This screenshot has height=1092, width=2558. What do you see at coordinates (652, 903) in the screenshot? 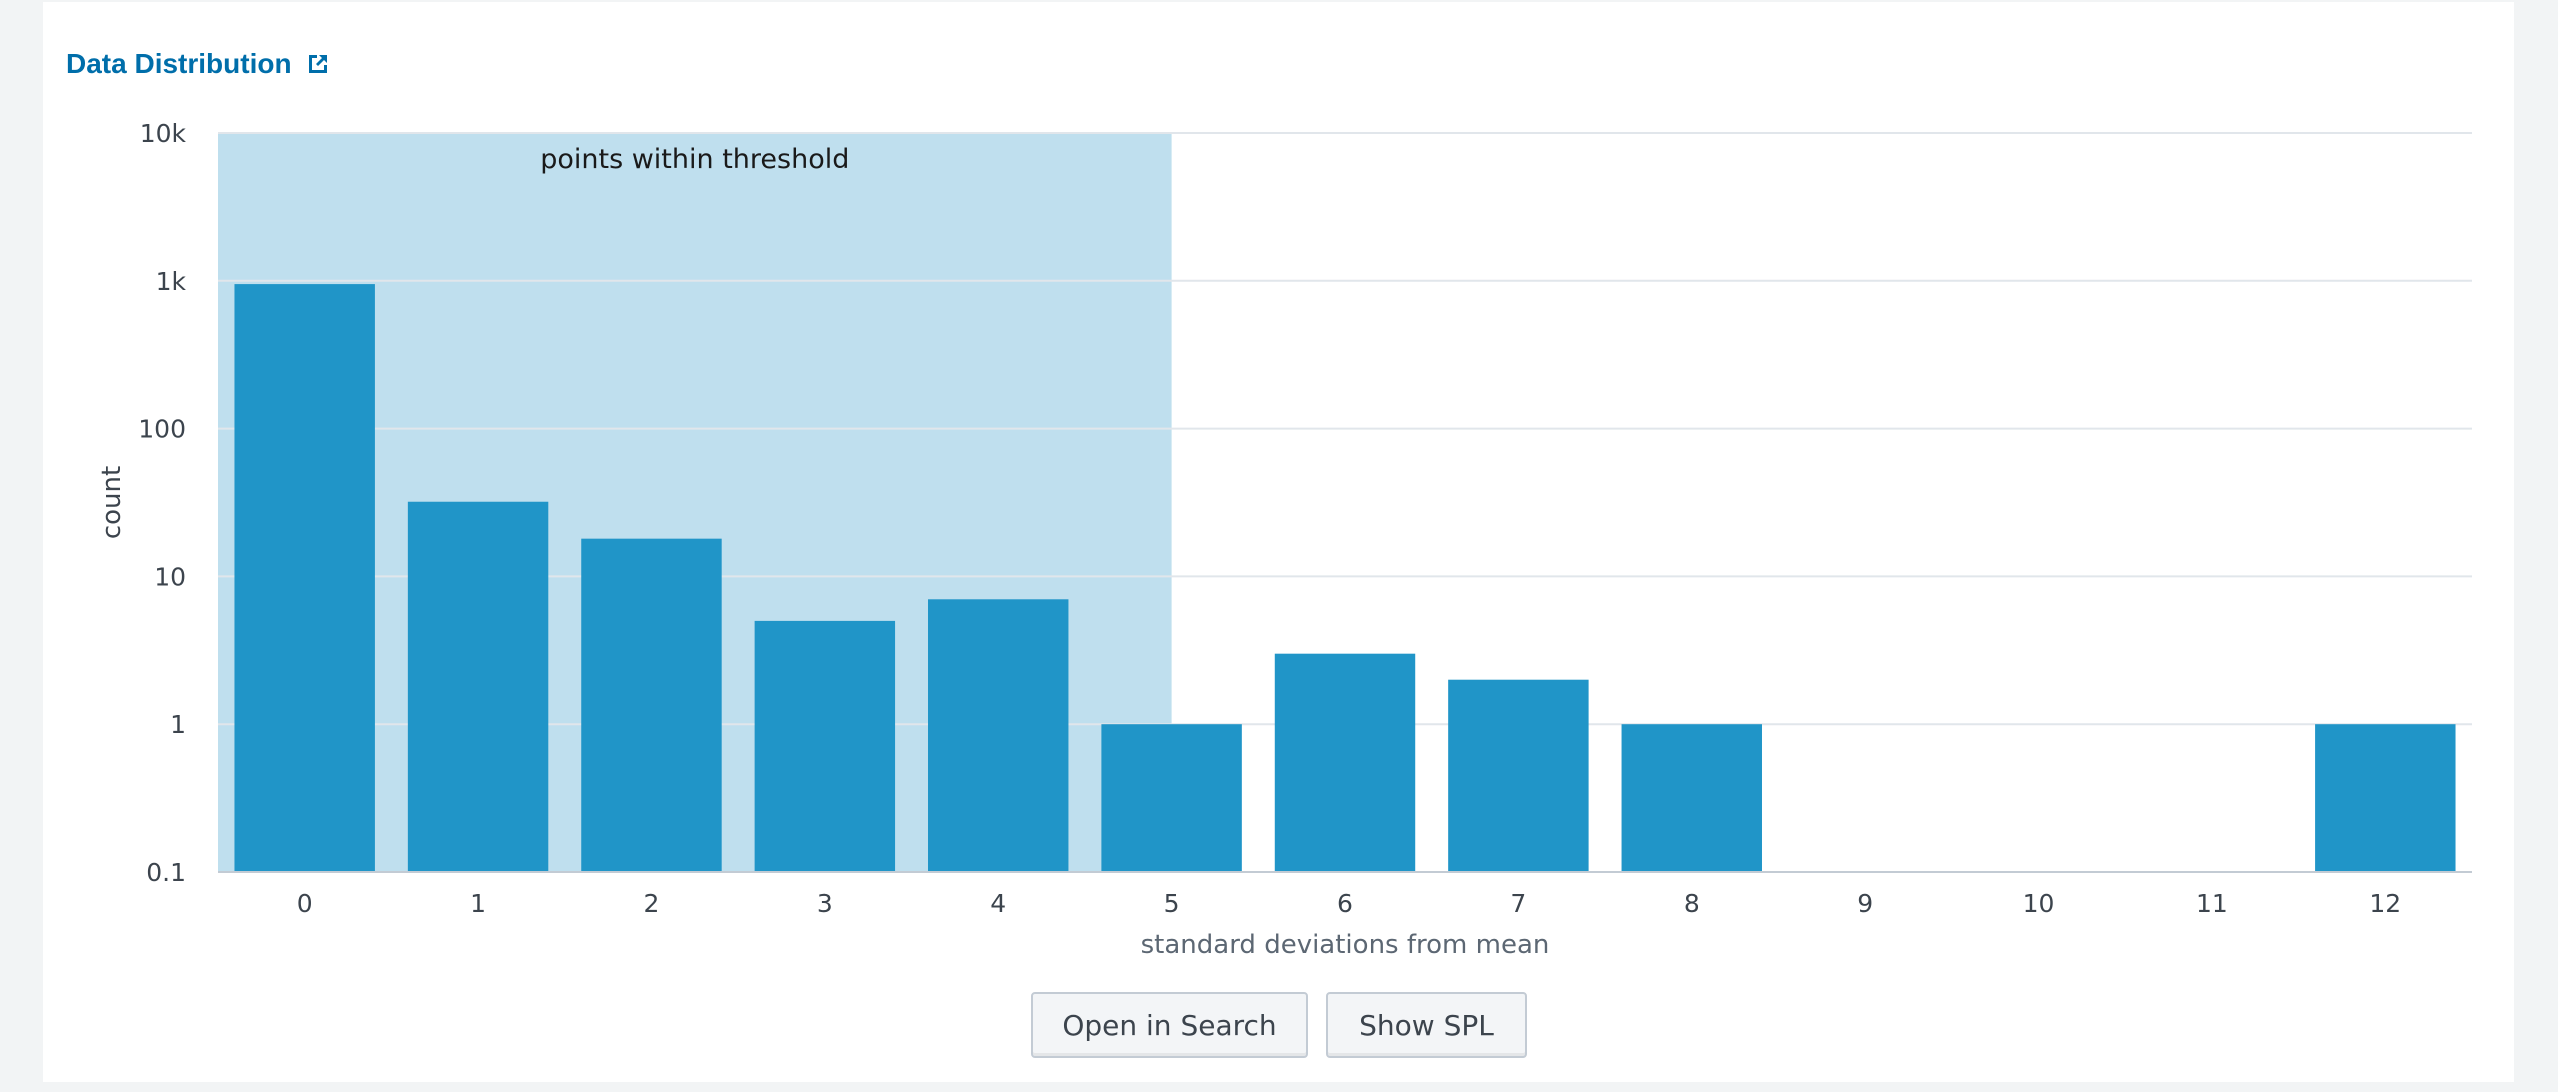
I see `x-tick-label: 2` at bounding box center [652, 903].